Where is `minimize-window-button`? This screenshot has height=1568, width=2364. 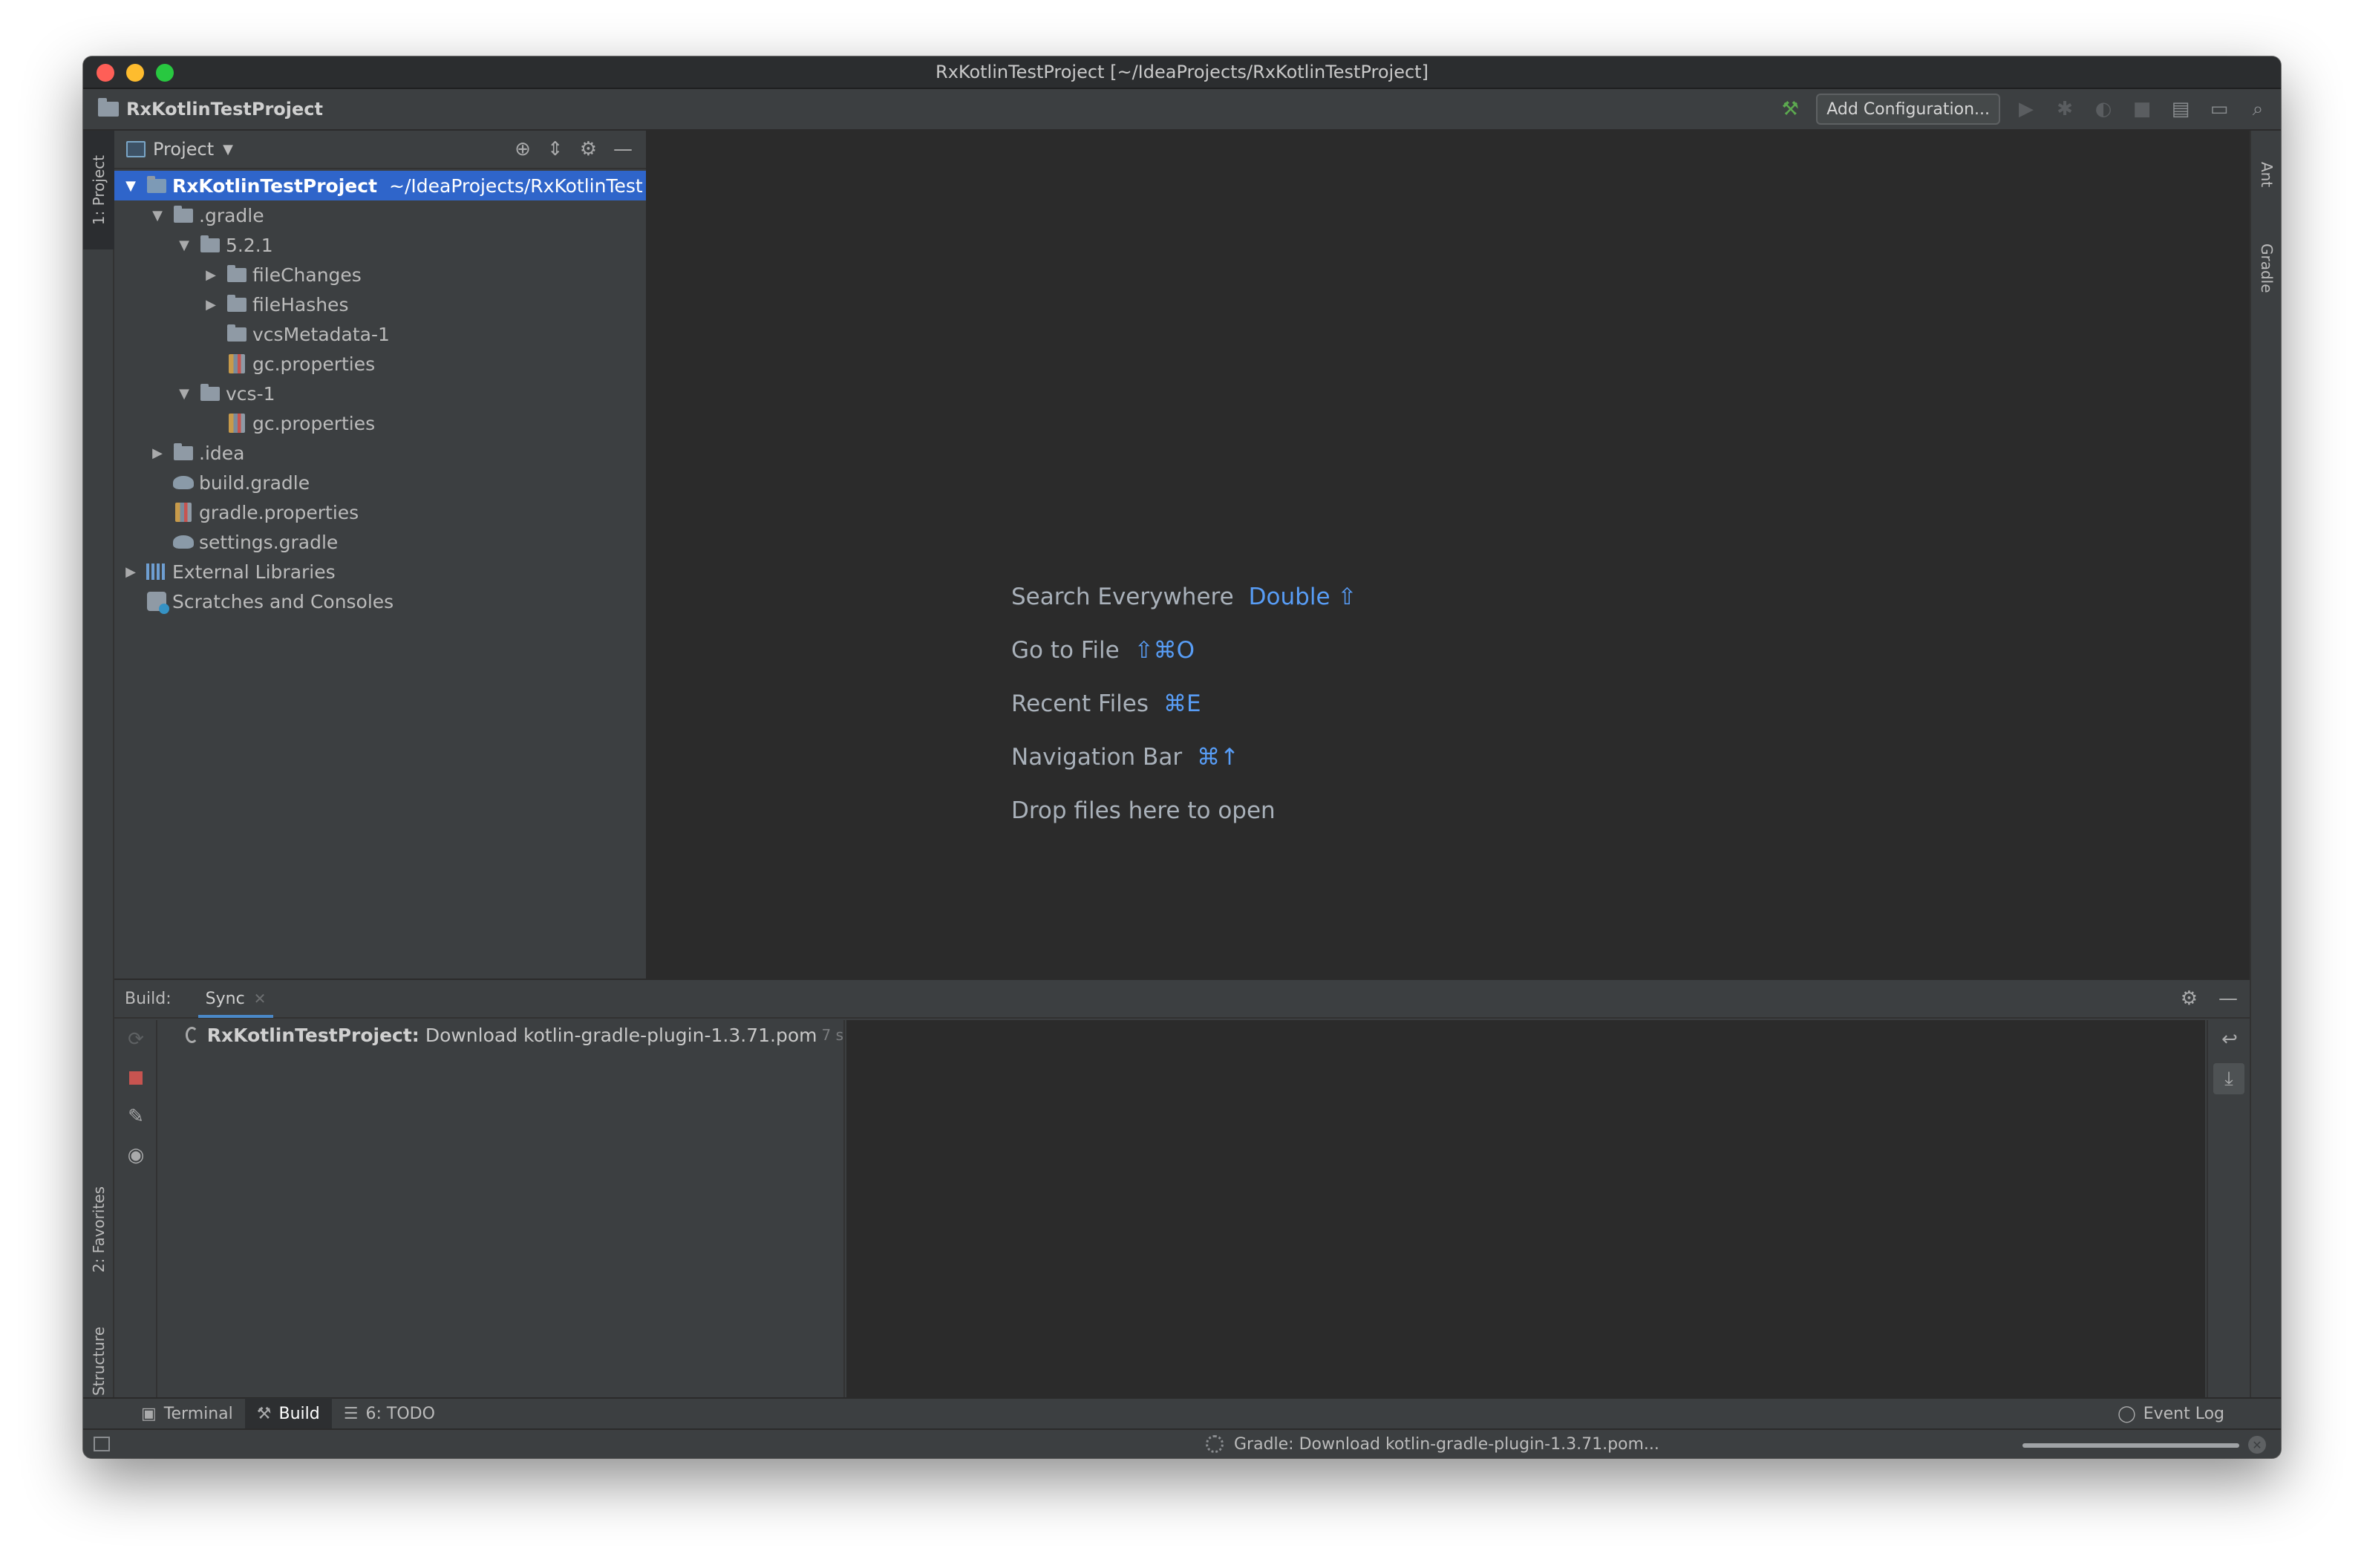 minimize-window-button is located at coordinates (135, 73).